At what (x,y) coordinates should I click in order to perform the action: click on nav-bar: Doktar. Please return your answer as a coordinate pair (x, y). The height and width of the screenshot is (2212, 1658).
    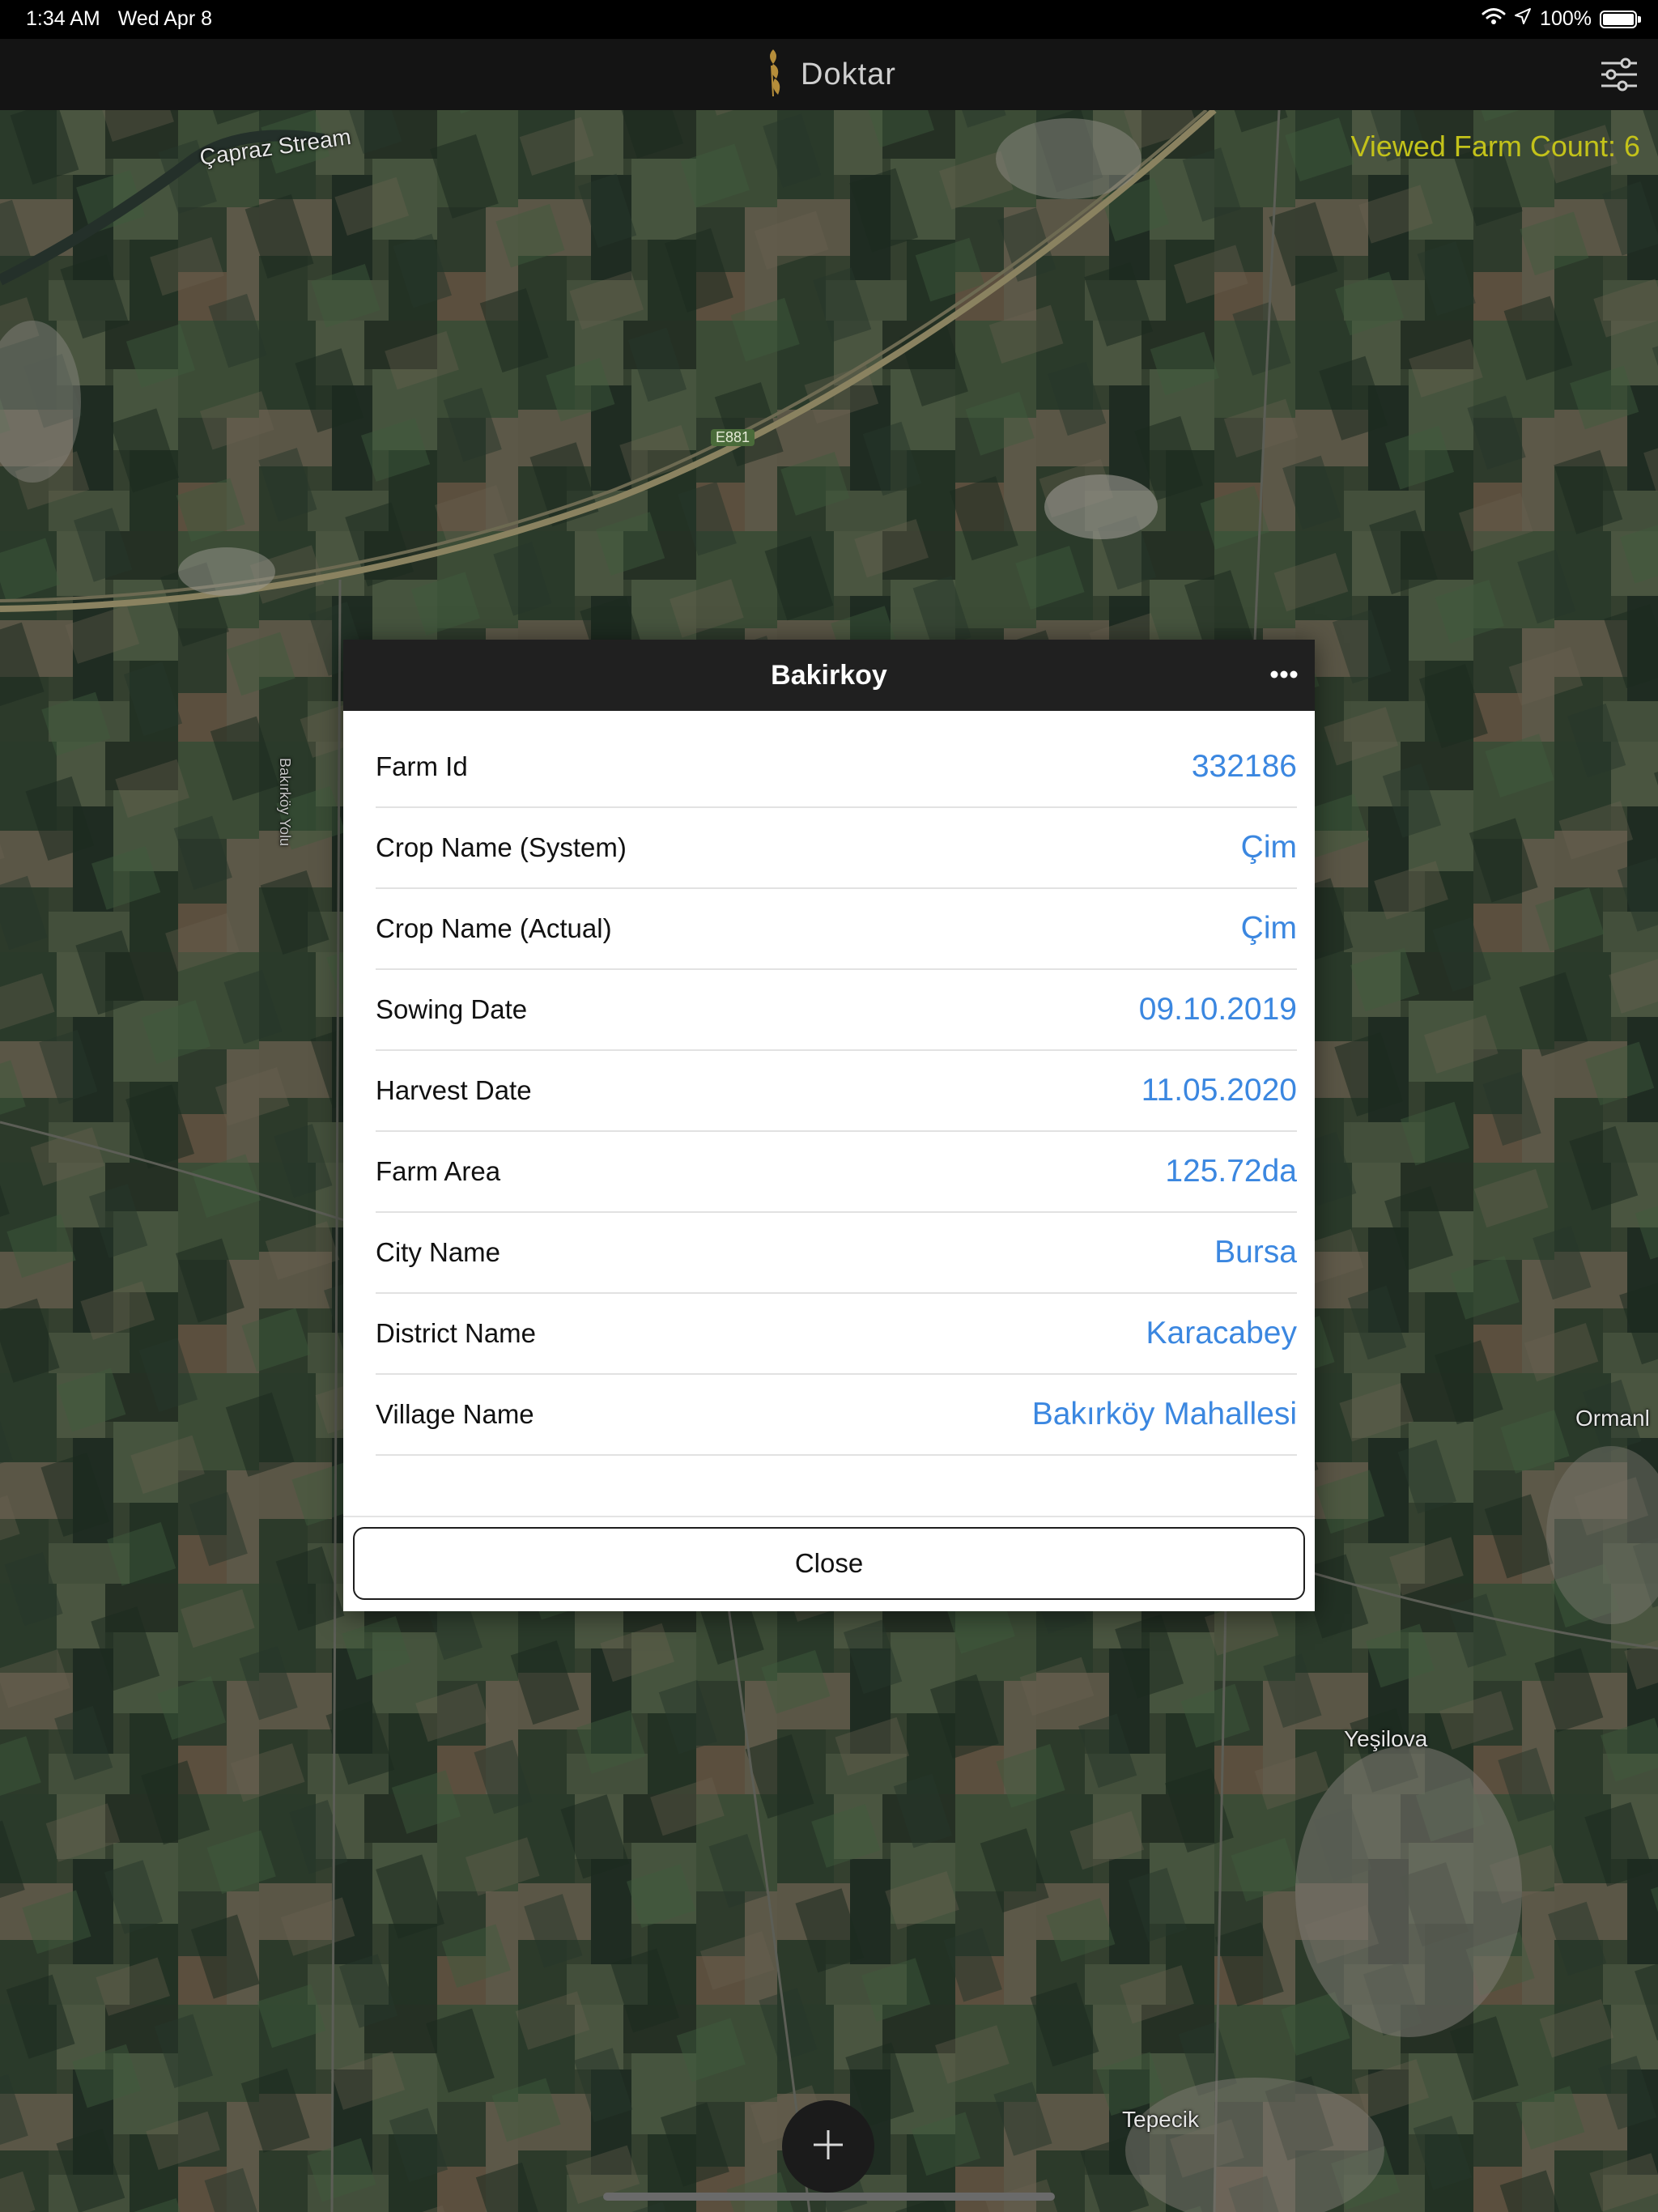
    Looking at the image, I should click on (829, 75).